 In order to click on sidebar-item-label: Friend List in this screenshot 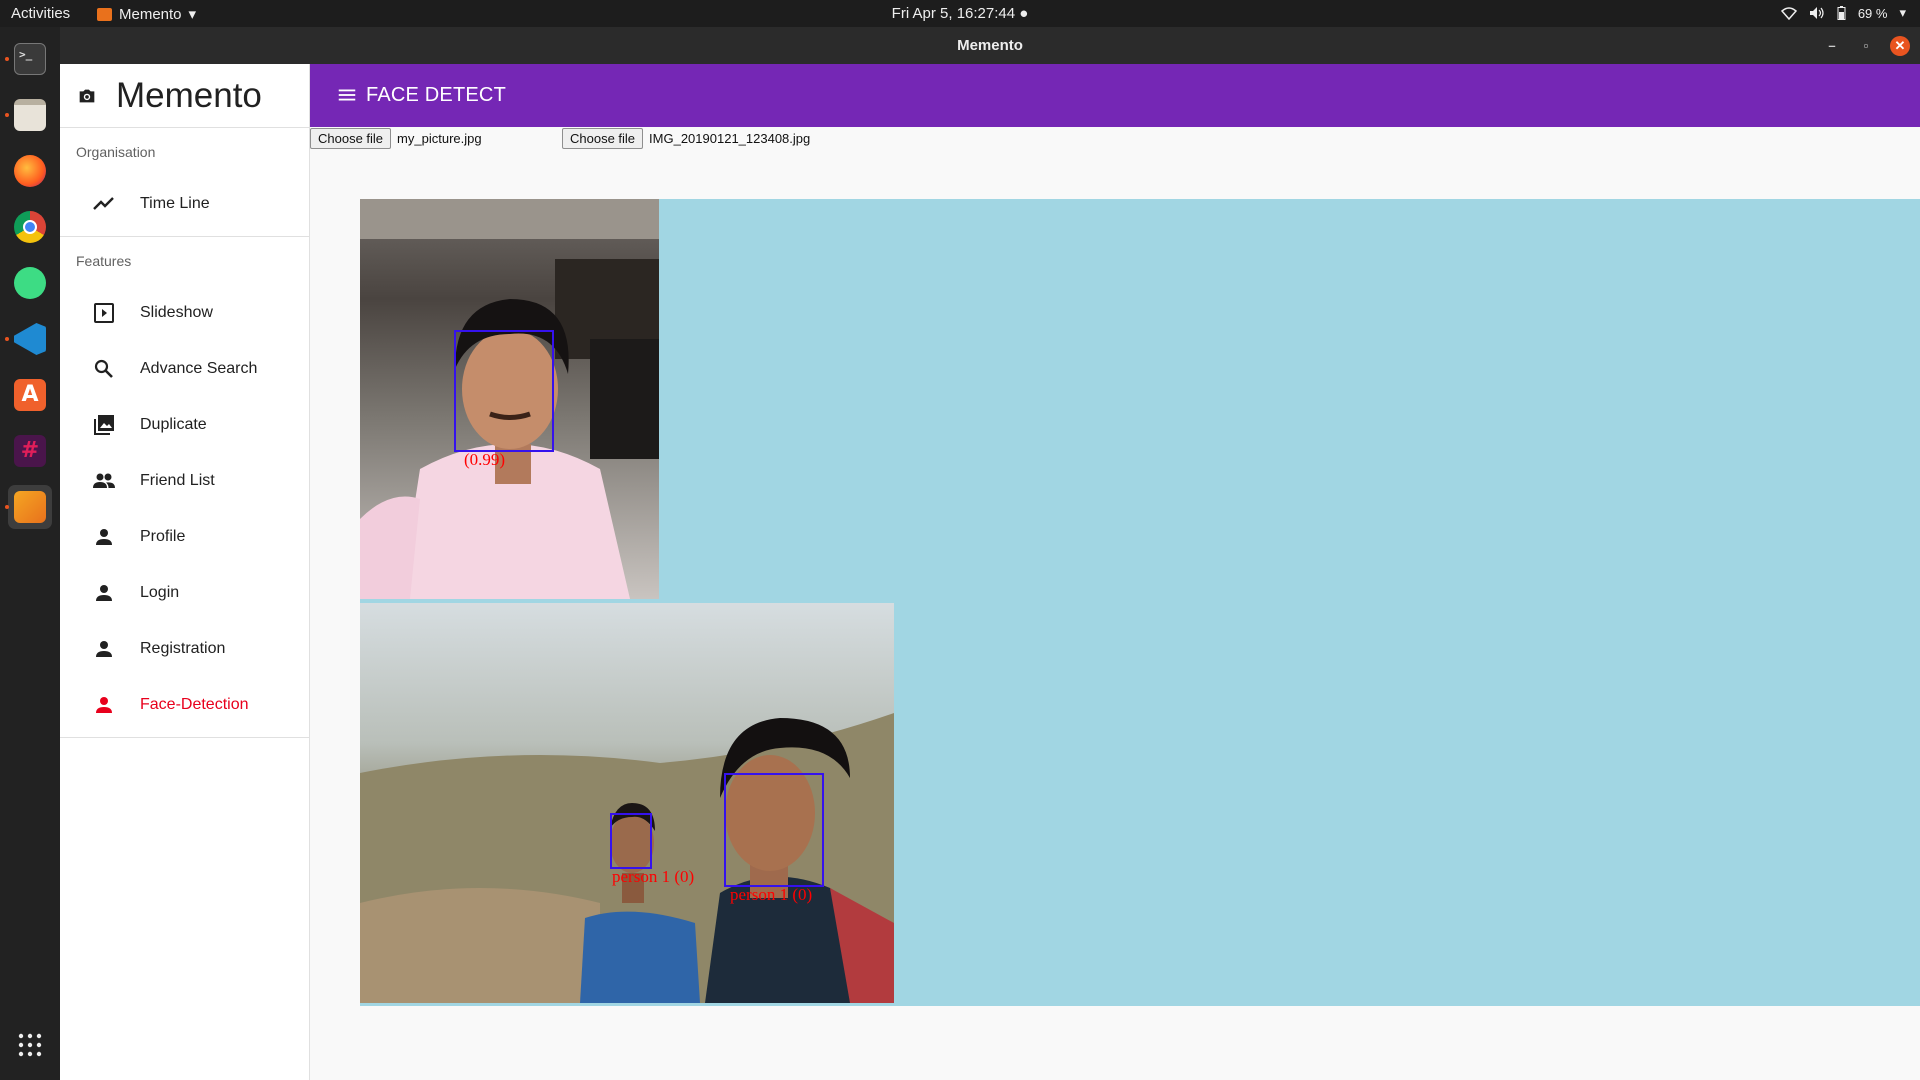, I will do `click(177, 480)`.